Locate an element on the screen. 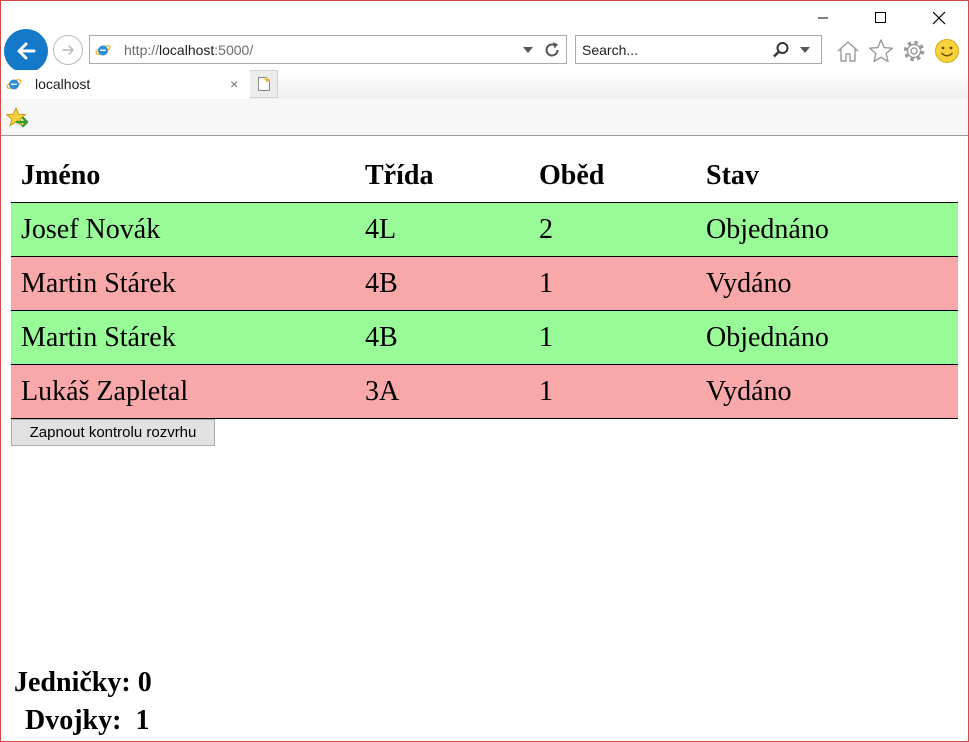 Image resolution: width=969 pixels, height=742 pixels. home-button is located at coordinates (847, 50).